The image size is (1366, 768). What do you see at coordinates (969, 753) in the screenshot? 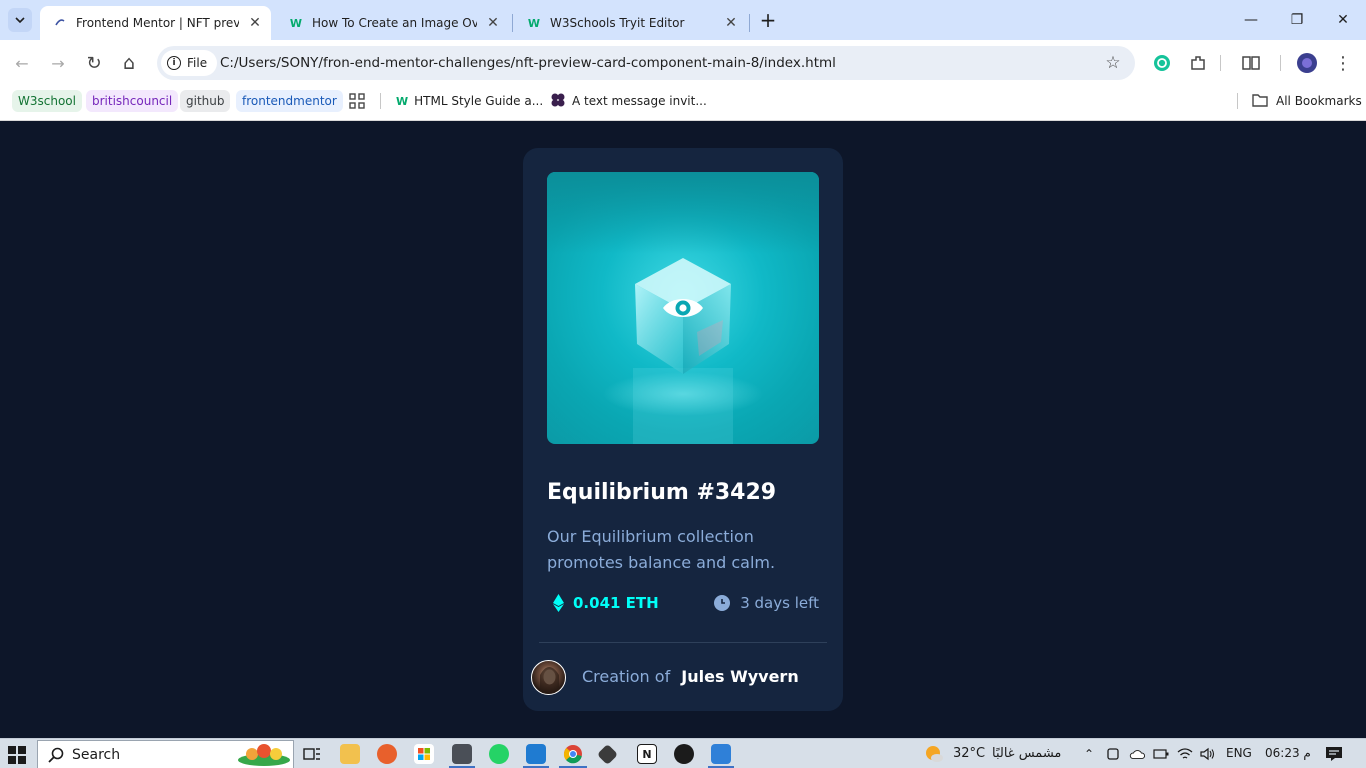
I see `weather-temperature: 32°C` at bounding box center [969, 753].